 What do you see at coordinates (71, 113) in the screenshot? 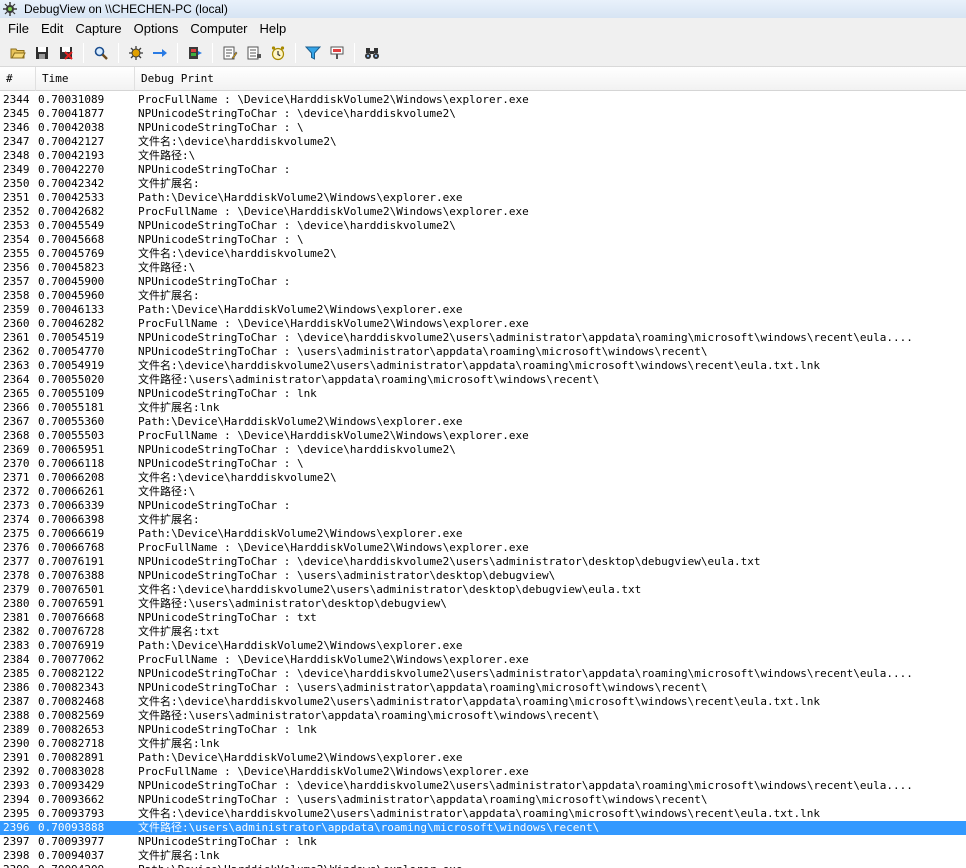
I see `row-time: 0.70041877` at bounding box center [71, 113].